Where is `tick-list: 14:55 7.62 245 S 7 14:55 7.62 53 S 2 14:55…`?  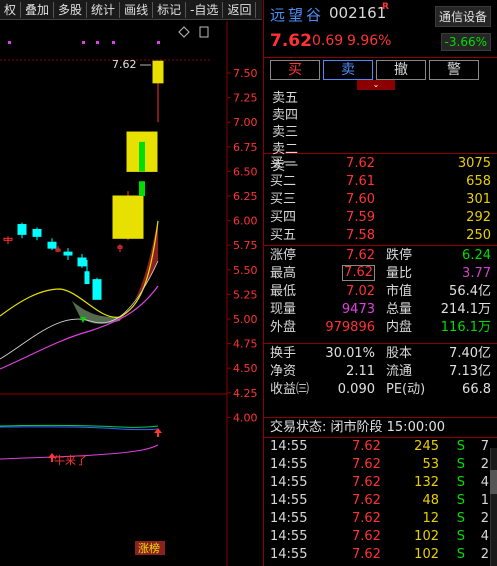 tick-list: 14:55 7.62 245 S 7 14:55 7.62 53 S 2 14:55… is located at coordinates (380, 501).